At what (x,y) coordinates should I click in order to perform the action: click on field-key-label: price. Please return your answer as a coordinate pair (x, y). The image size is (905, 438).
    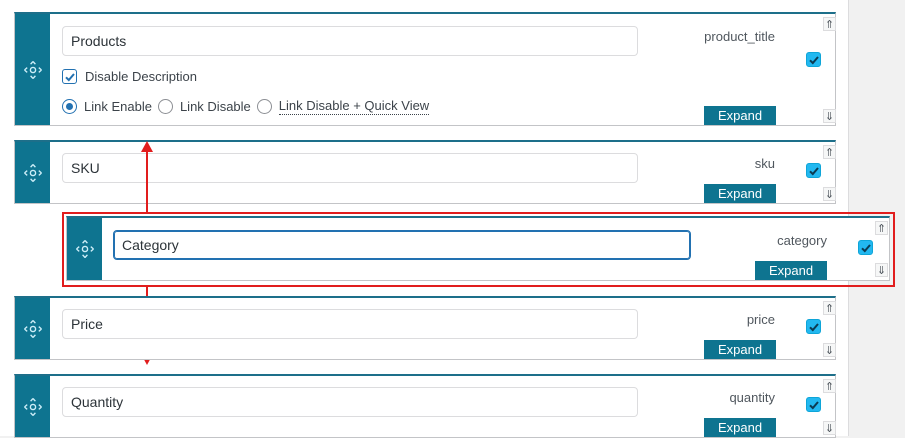
    Looking at the image, I should click on (760, 319).